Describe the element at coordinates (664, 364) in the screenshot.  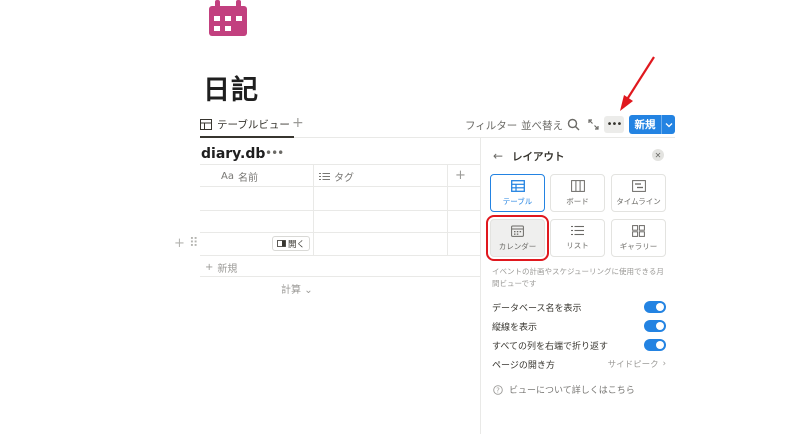
I see `chevron-right-icon: ›` at that location.